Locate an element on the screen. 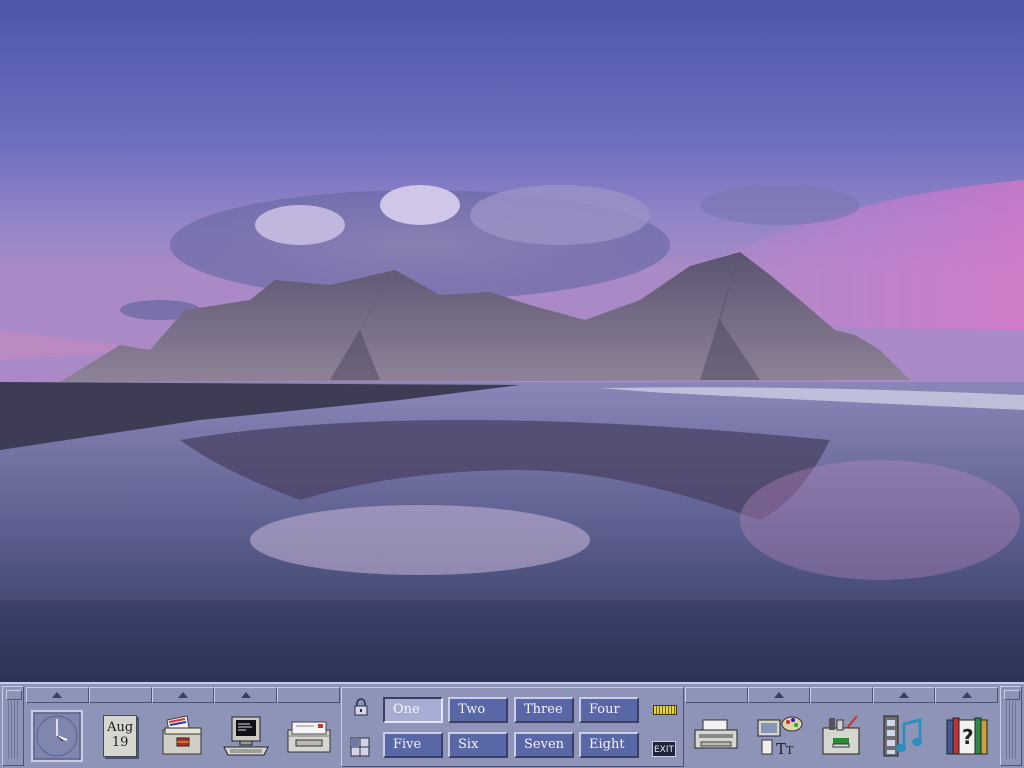  help-manager-icon: ? is located at coordinates (967, 736).